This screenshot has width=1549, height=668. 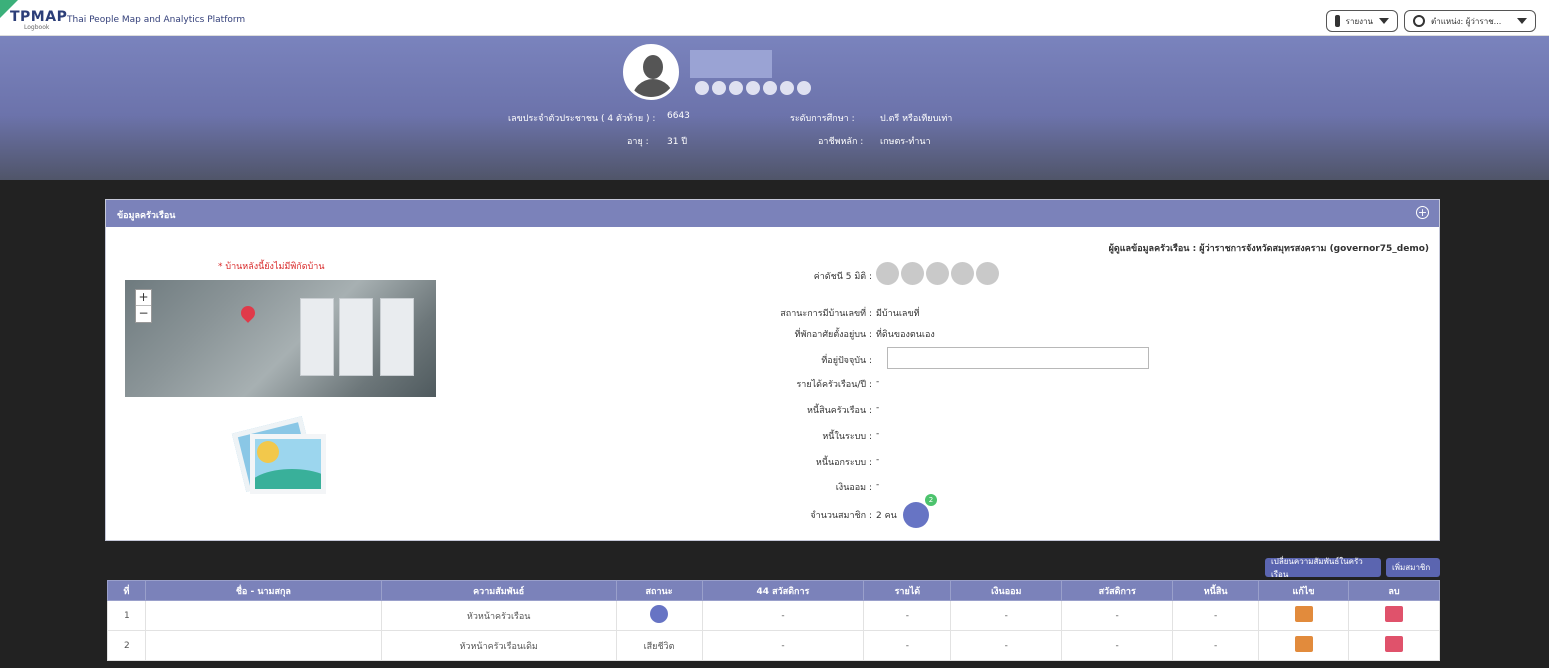 I want to click on col-income: รายได้, so click(x=907, y=590).